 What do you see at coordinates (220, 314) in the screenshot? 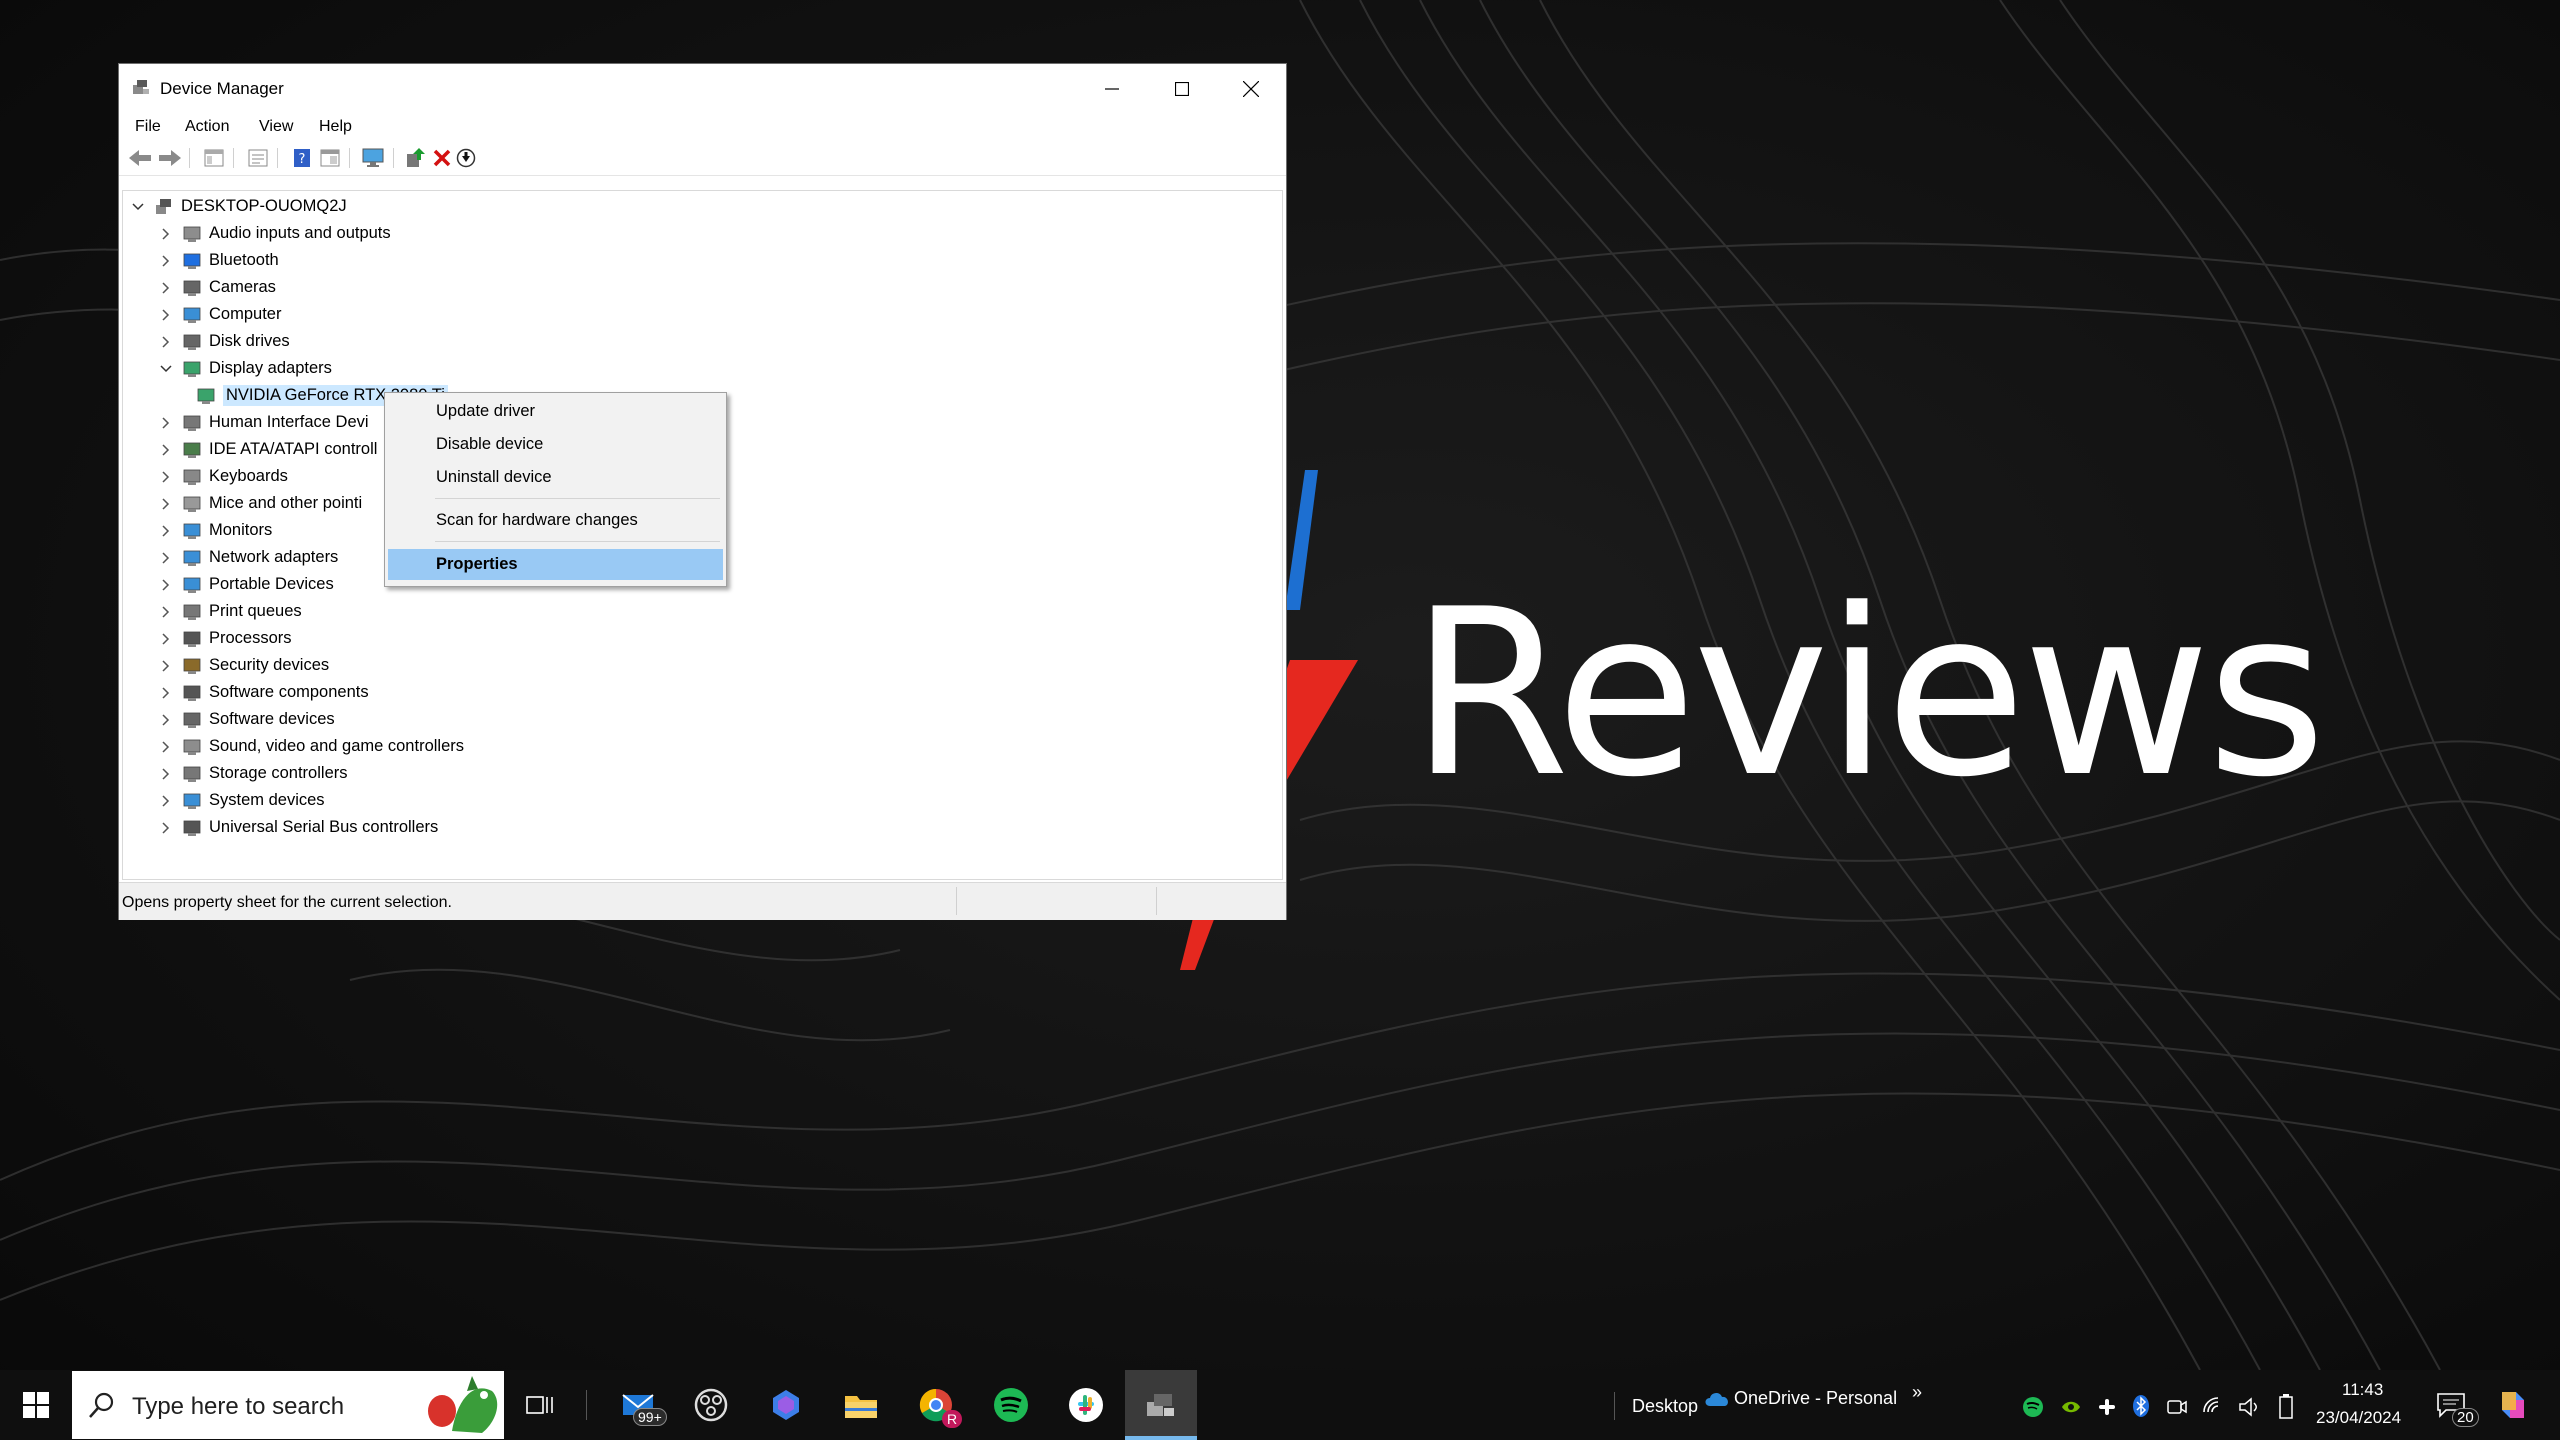
I see `tree-category-item: Computer` at bounding box center [220, 314].